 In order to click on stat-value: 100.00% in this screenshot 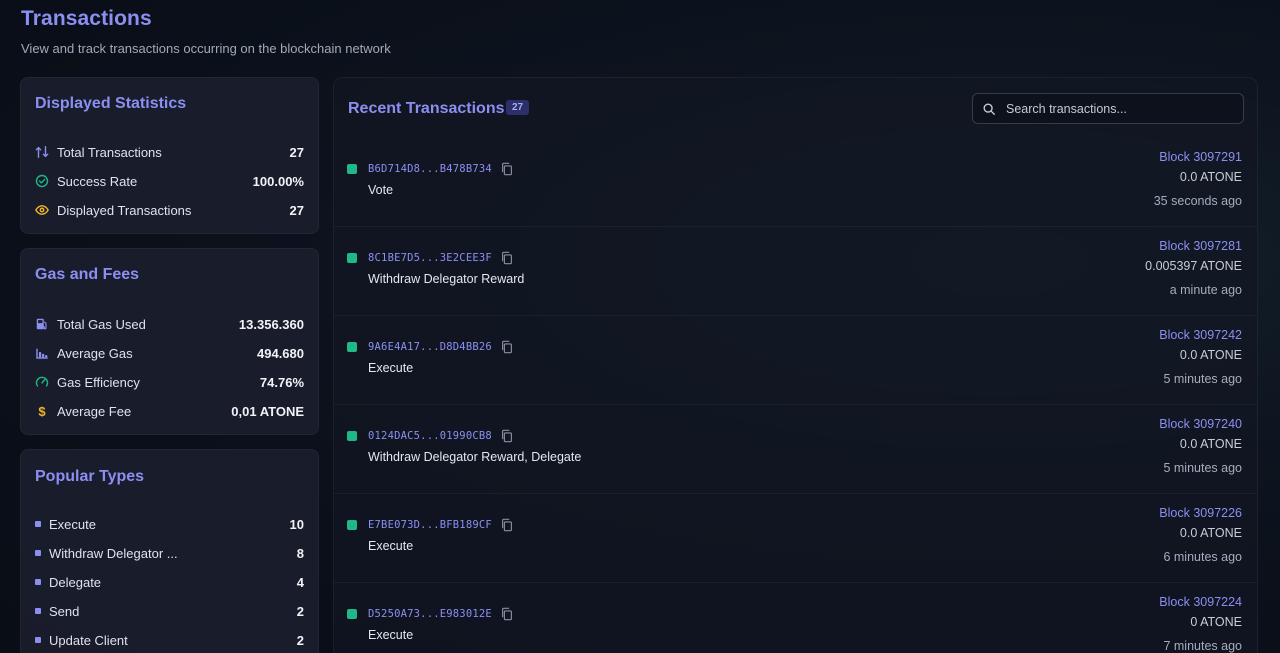, I will do `click(278, 181)`.